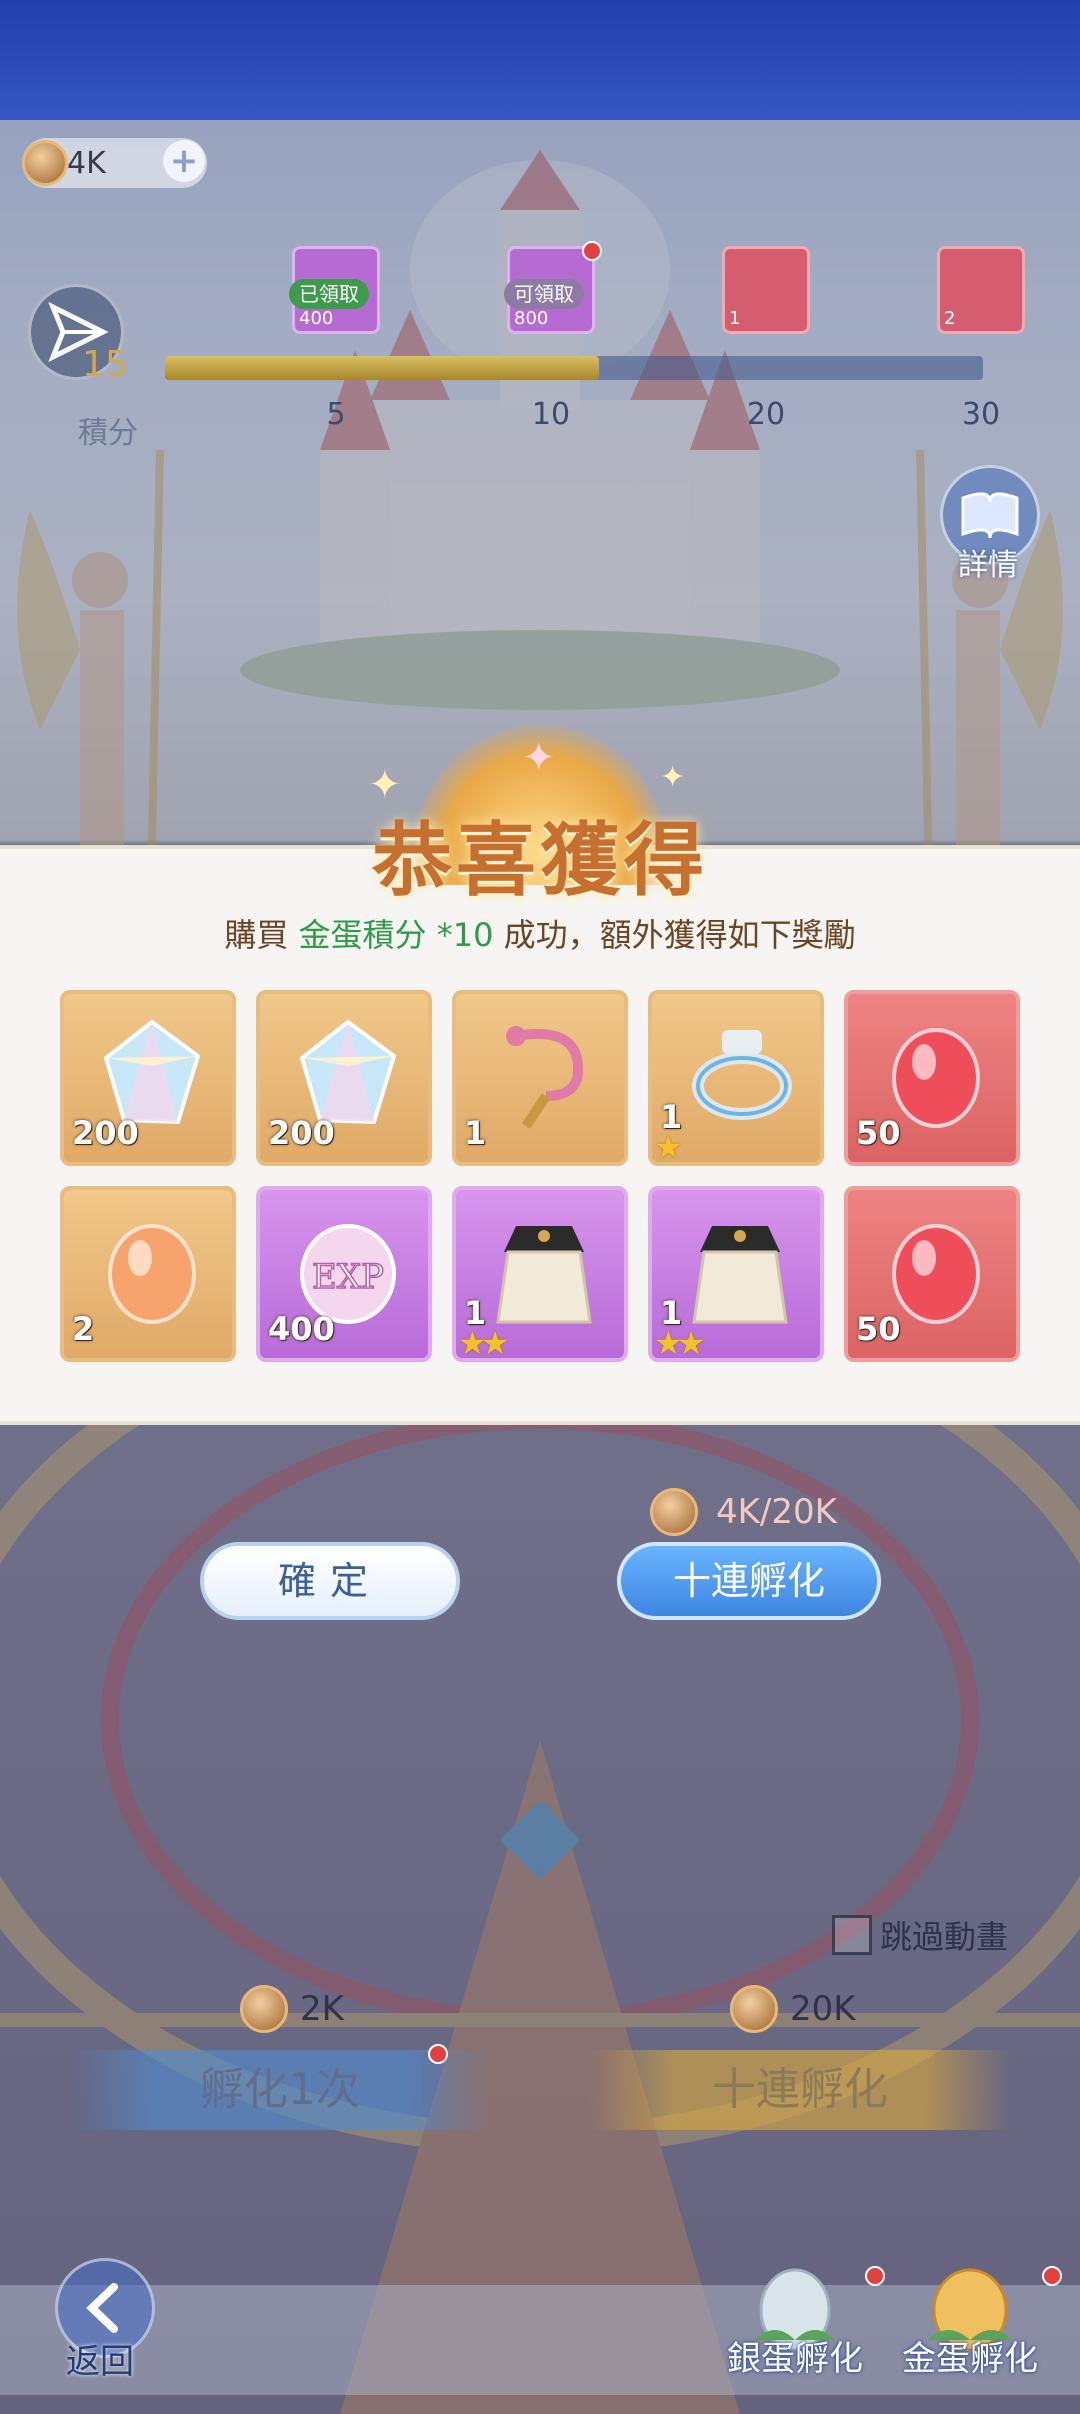 The height and width of the screenshot is (2414, 1080). Describe the element at coordinates (544, 294) in the screenshot. I see `claimable-badge: 可領取` at that location.